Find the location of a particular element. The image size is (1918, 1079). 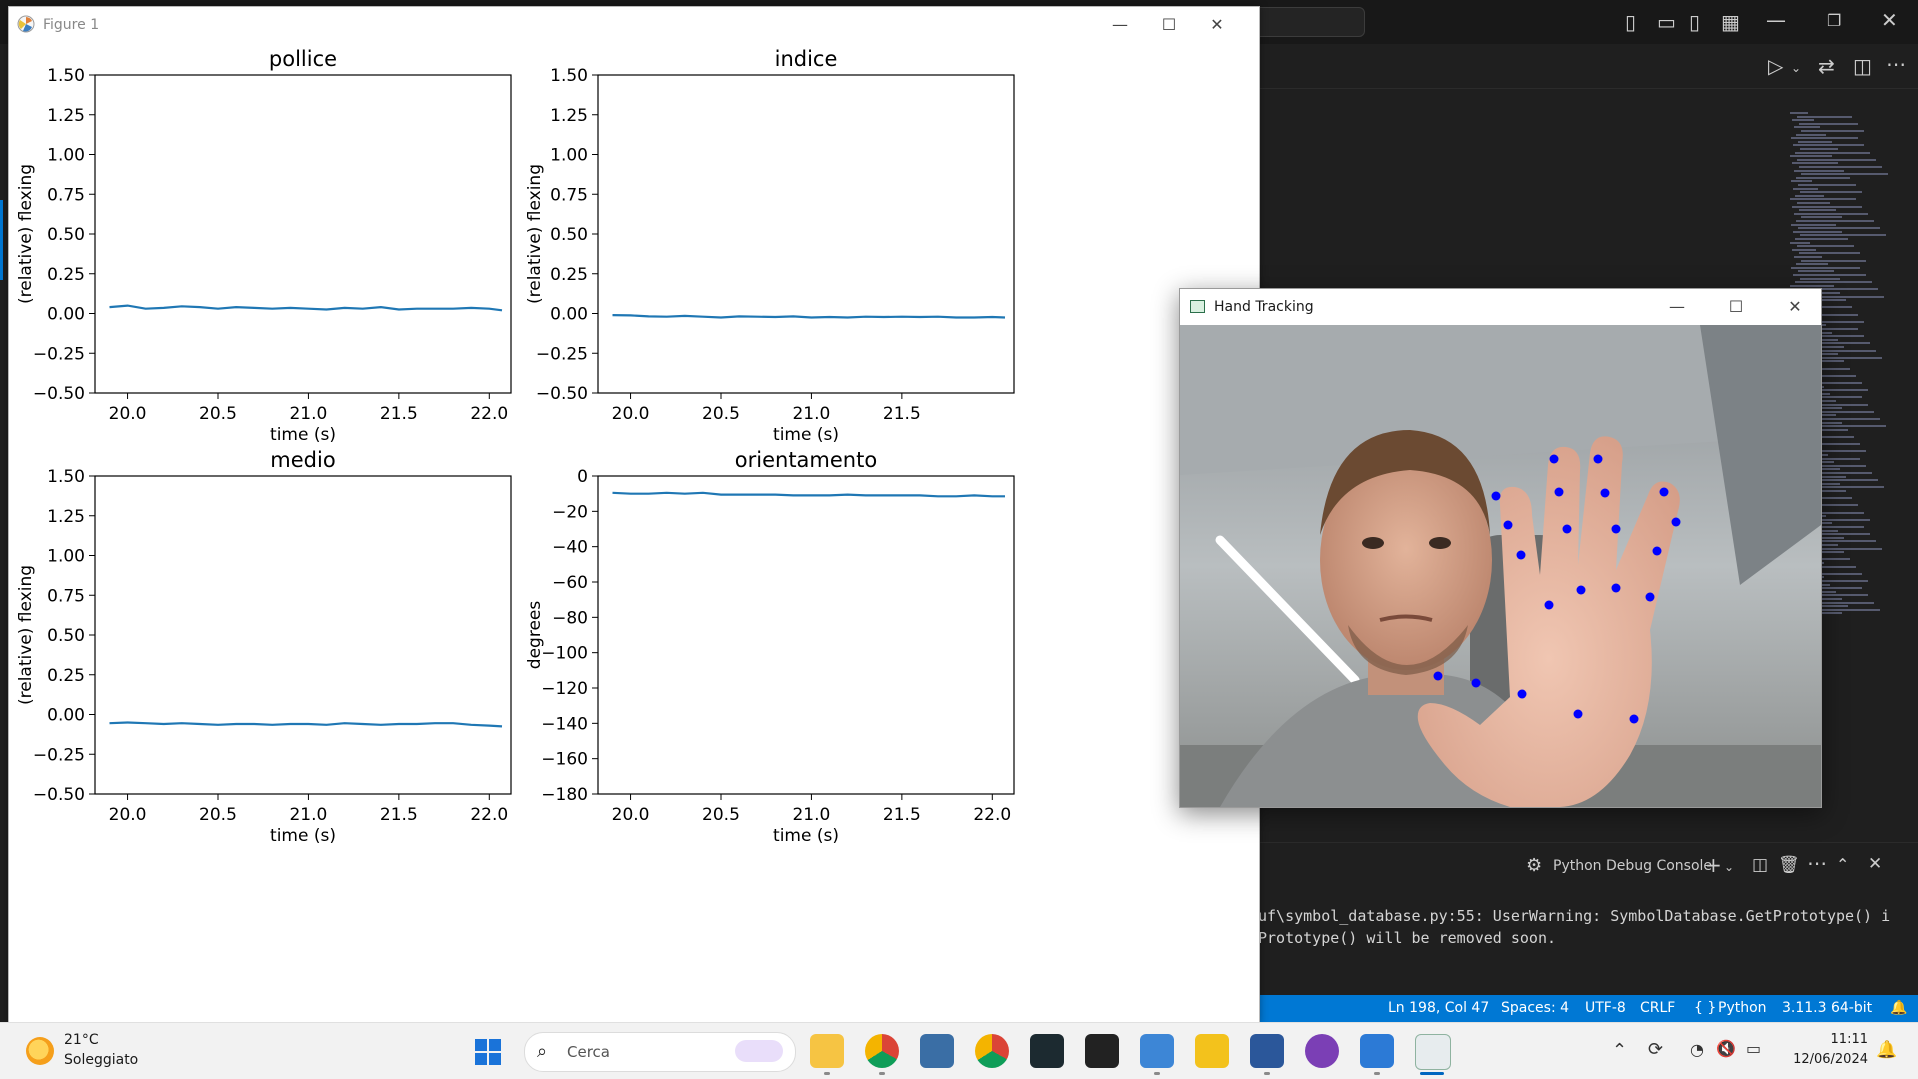

y-tick-label: −180 is located at coordinates (564, 795).